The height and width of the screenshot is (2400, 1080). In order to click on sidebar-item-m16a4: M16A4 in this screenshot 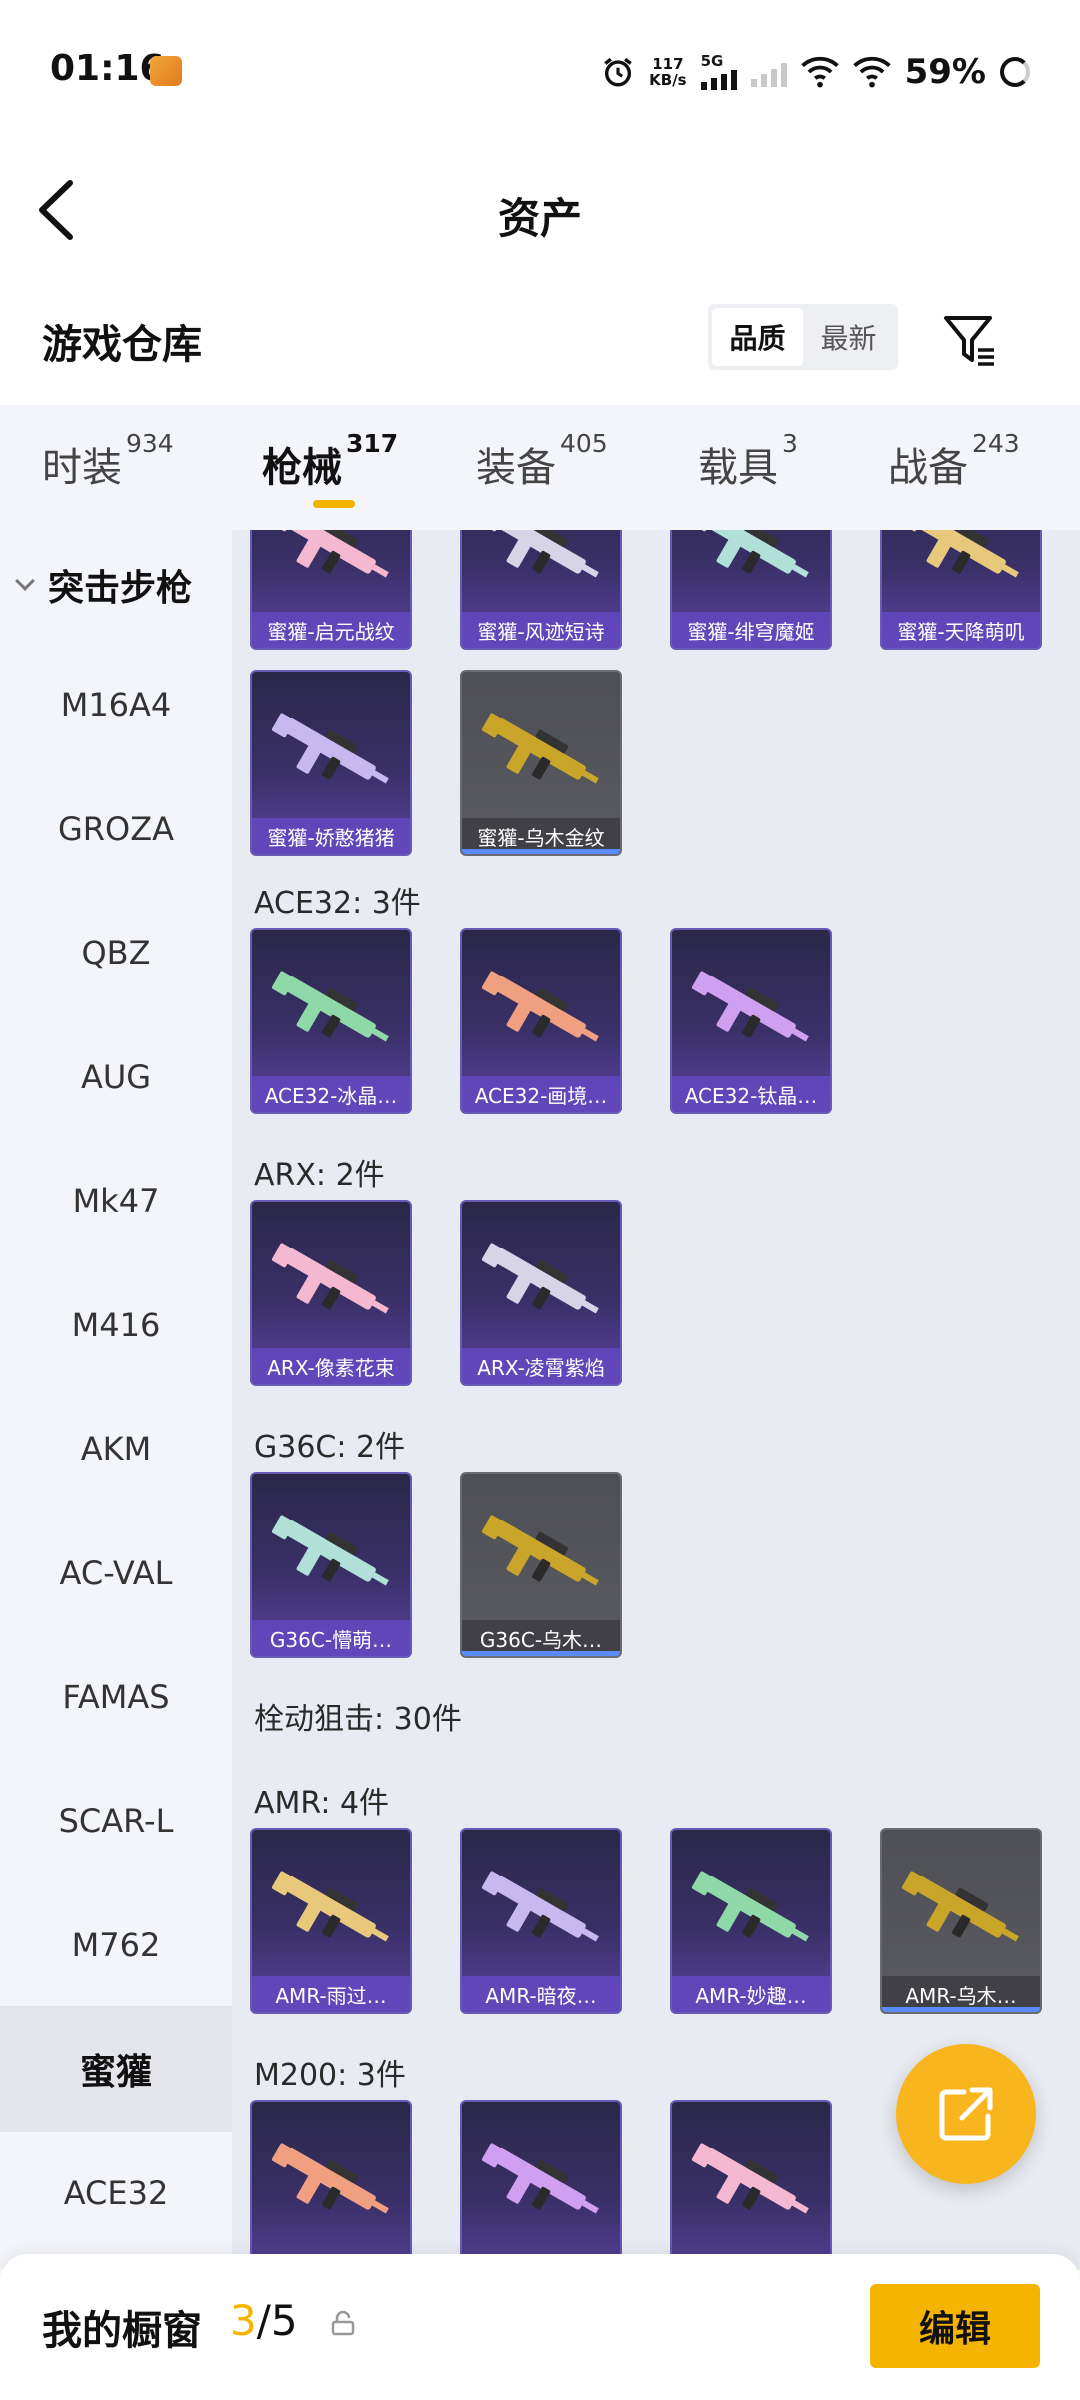, I will do `click(116, 705)`.